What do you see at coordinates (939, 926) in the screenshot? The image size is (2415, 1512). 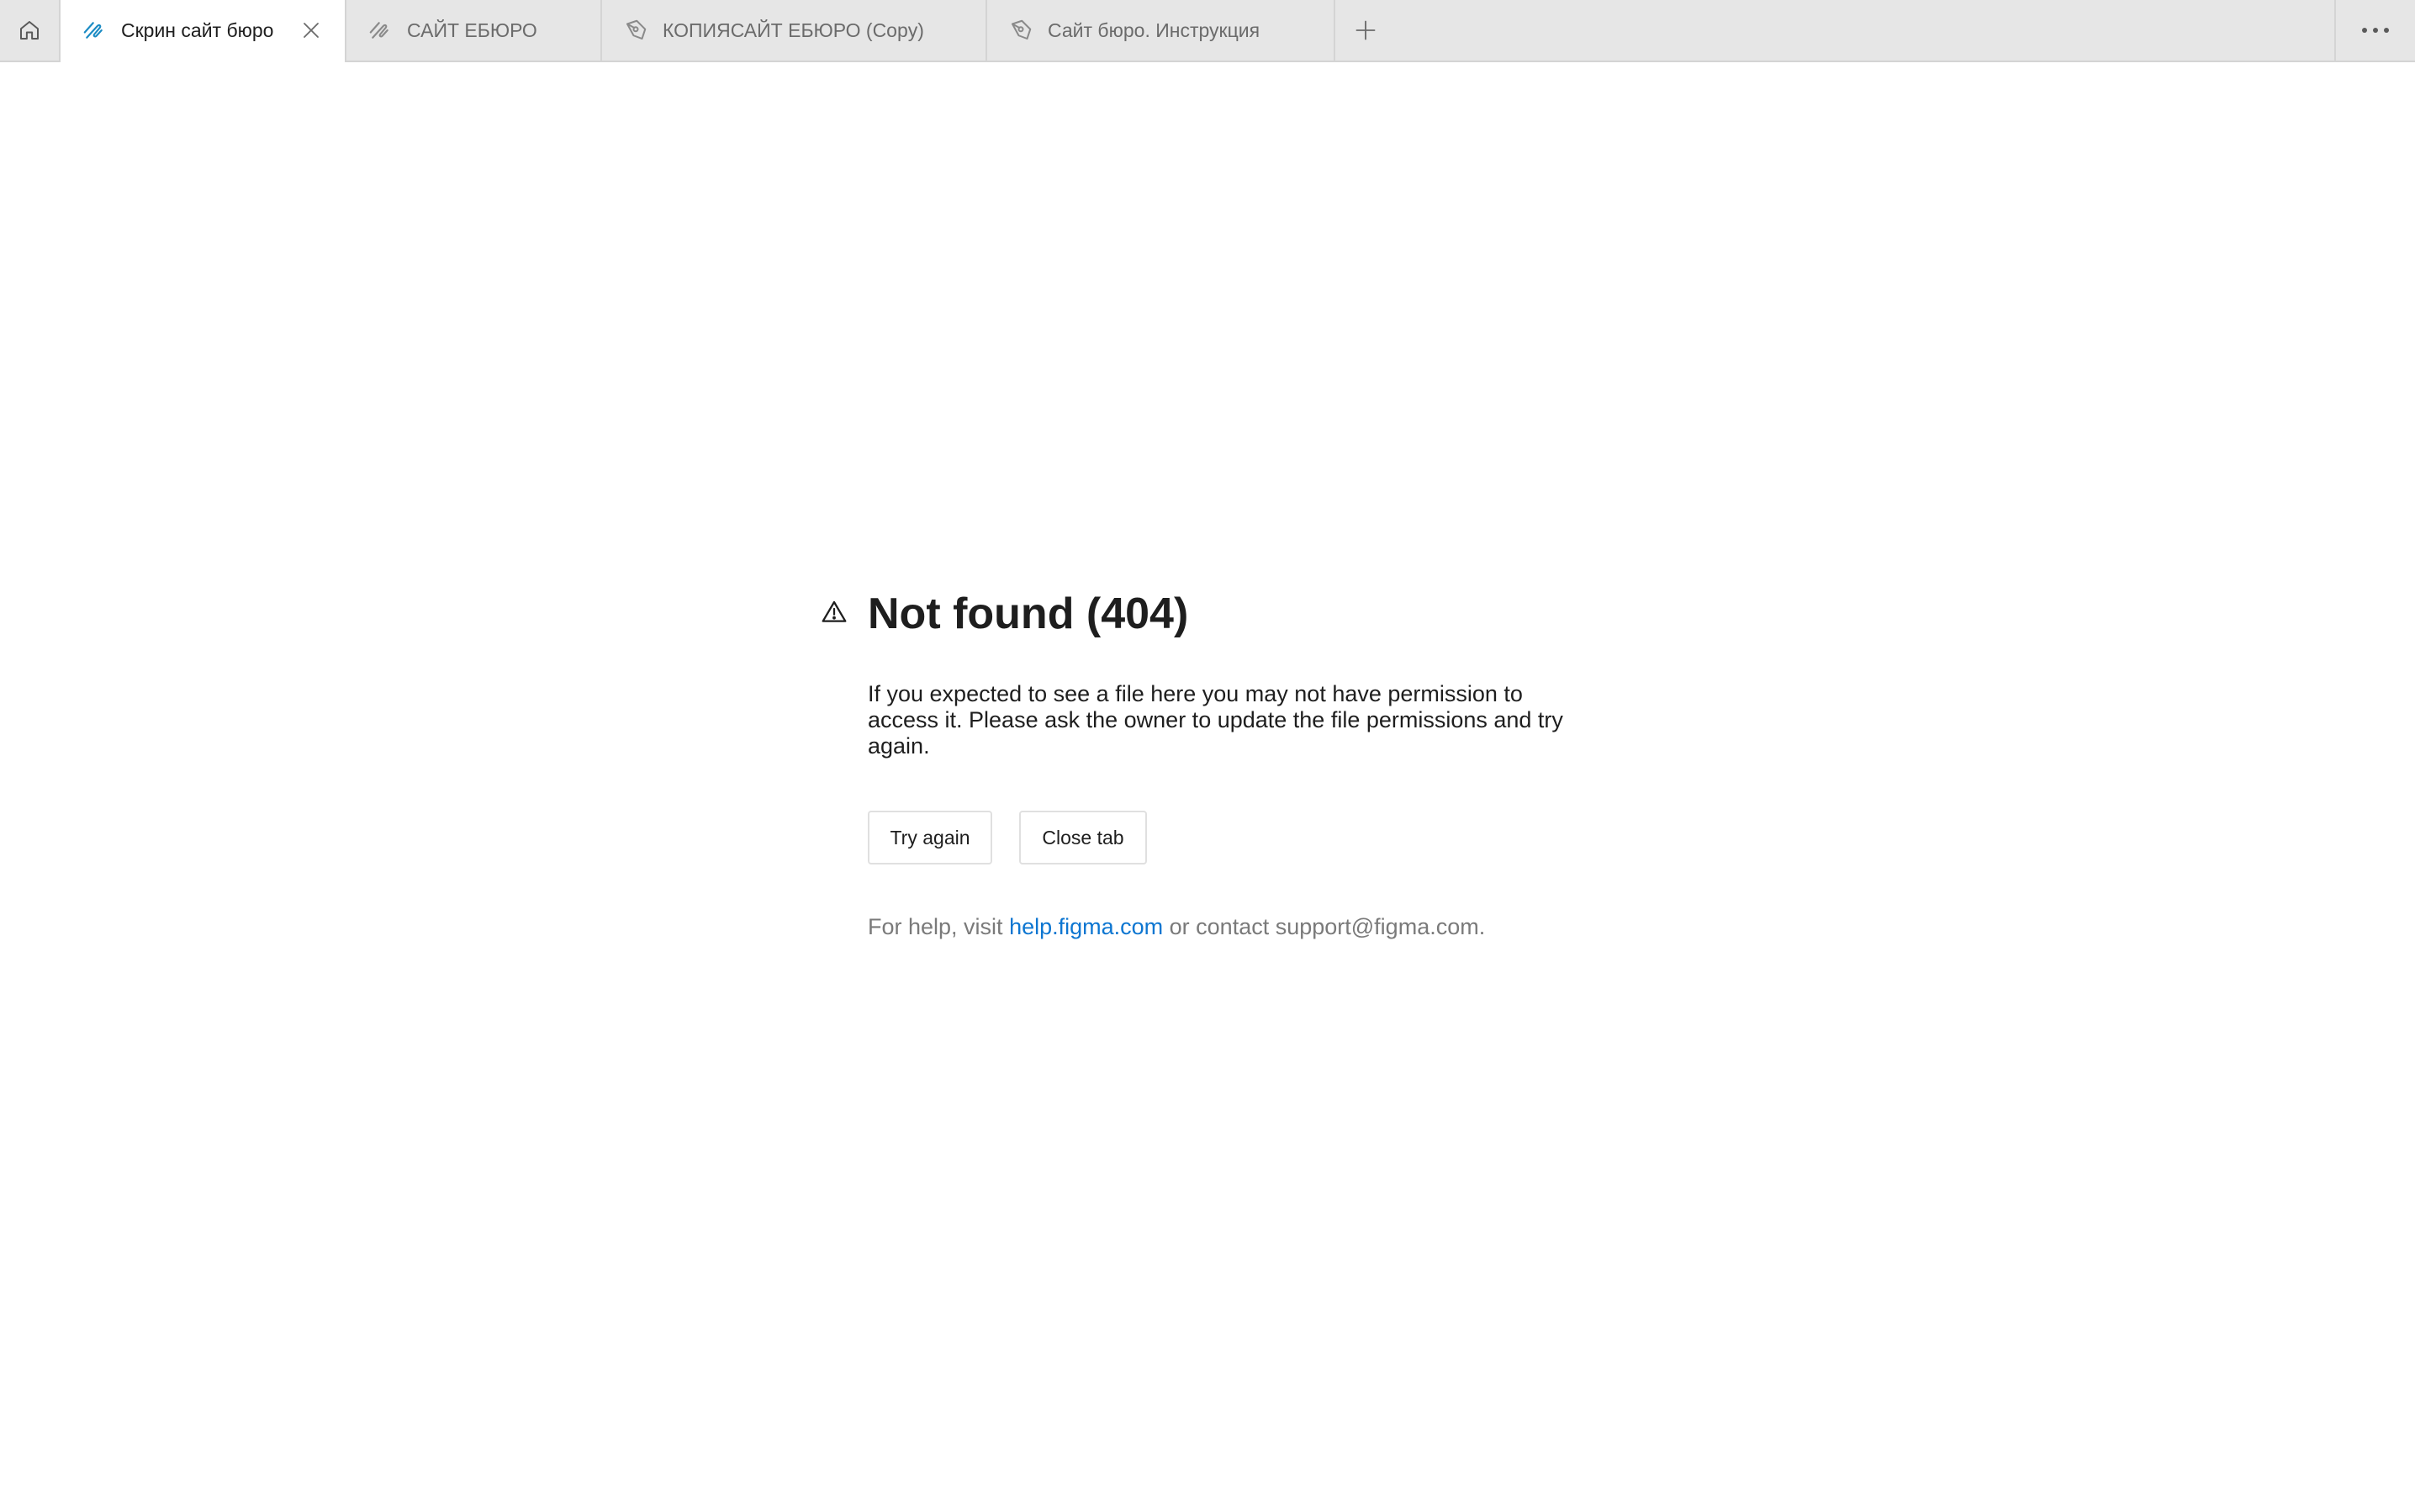 I see `help-prefix: For help, visit` at bounding box center [939, 926].